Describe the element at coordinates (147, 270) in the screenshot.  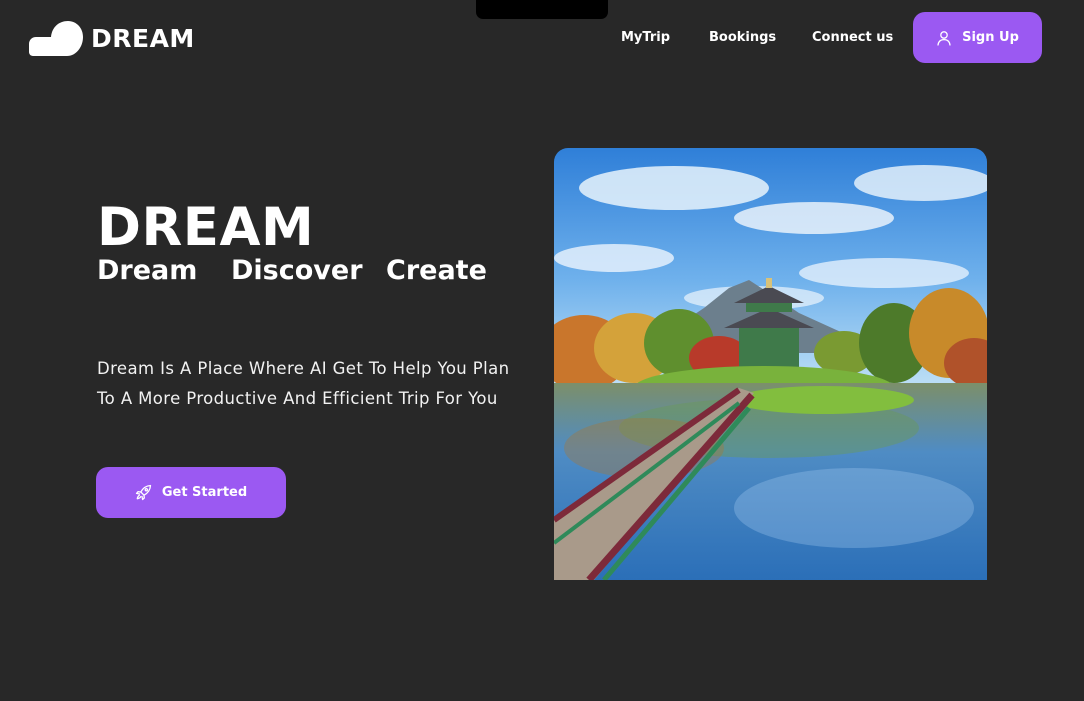
I see `tagline-word-dream: Dream` at that location.